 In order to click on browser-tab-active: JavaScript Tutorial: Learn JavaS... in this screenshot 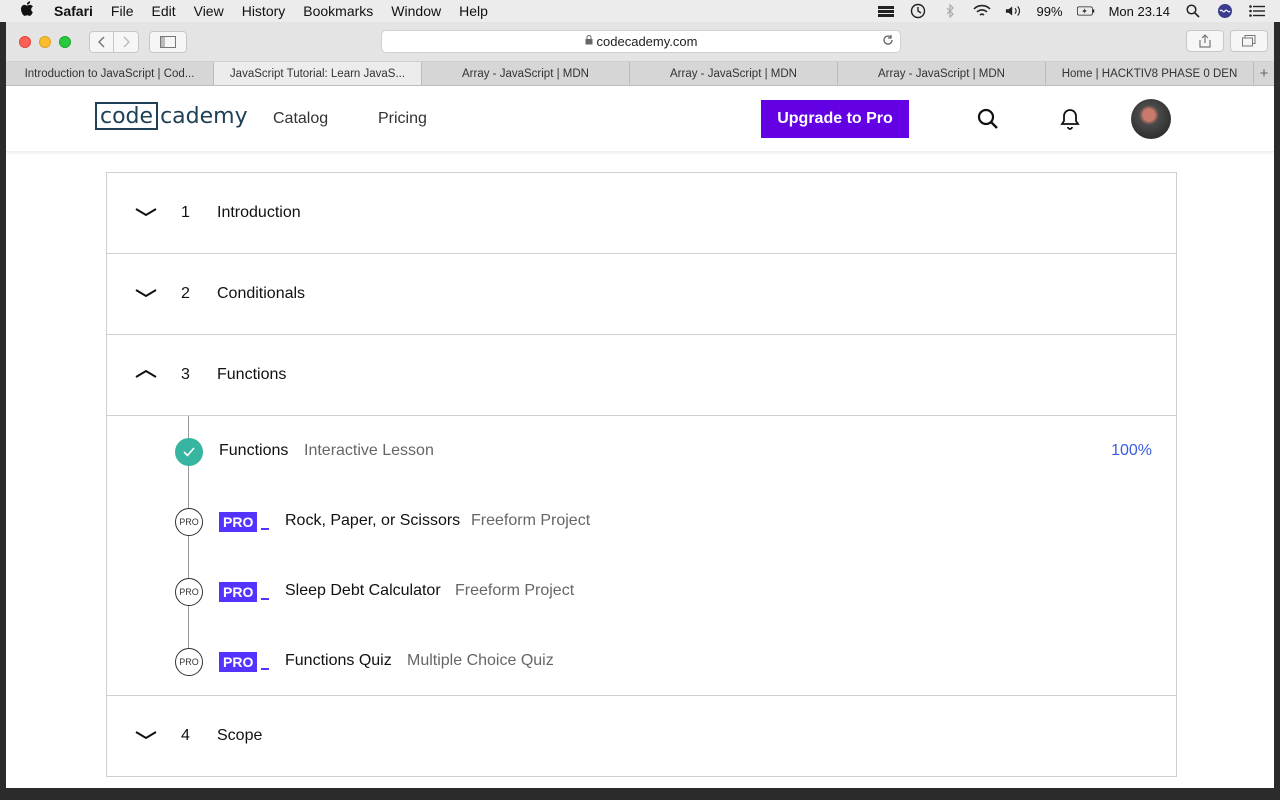, I will do `click(318, 73)`.